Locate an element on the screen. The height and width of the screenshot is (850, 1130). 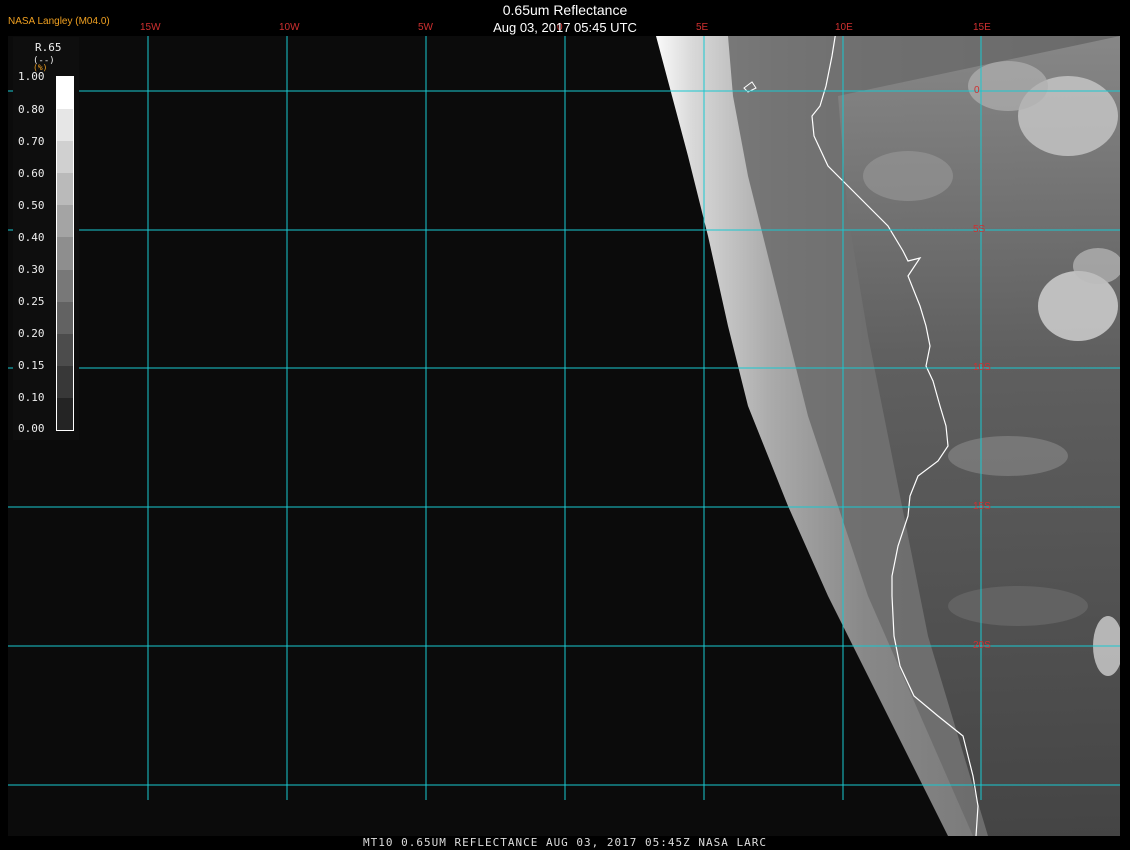
legend-tick-label: 0.40 is located at coordinates (31, 237).